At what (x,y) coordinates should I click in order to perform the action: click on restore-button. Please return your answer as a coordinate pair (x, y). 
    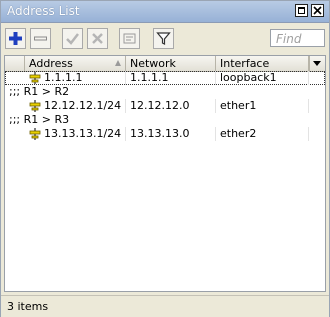
    Looking at the image, I should click on (301, 10).